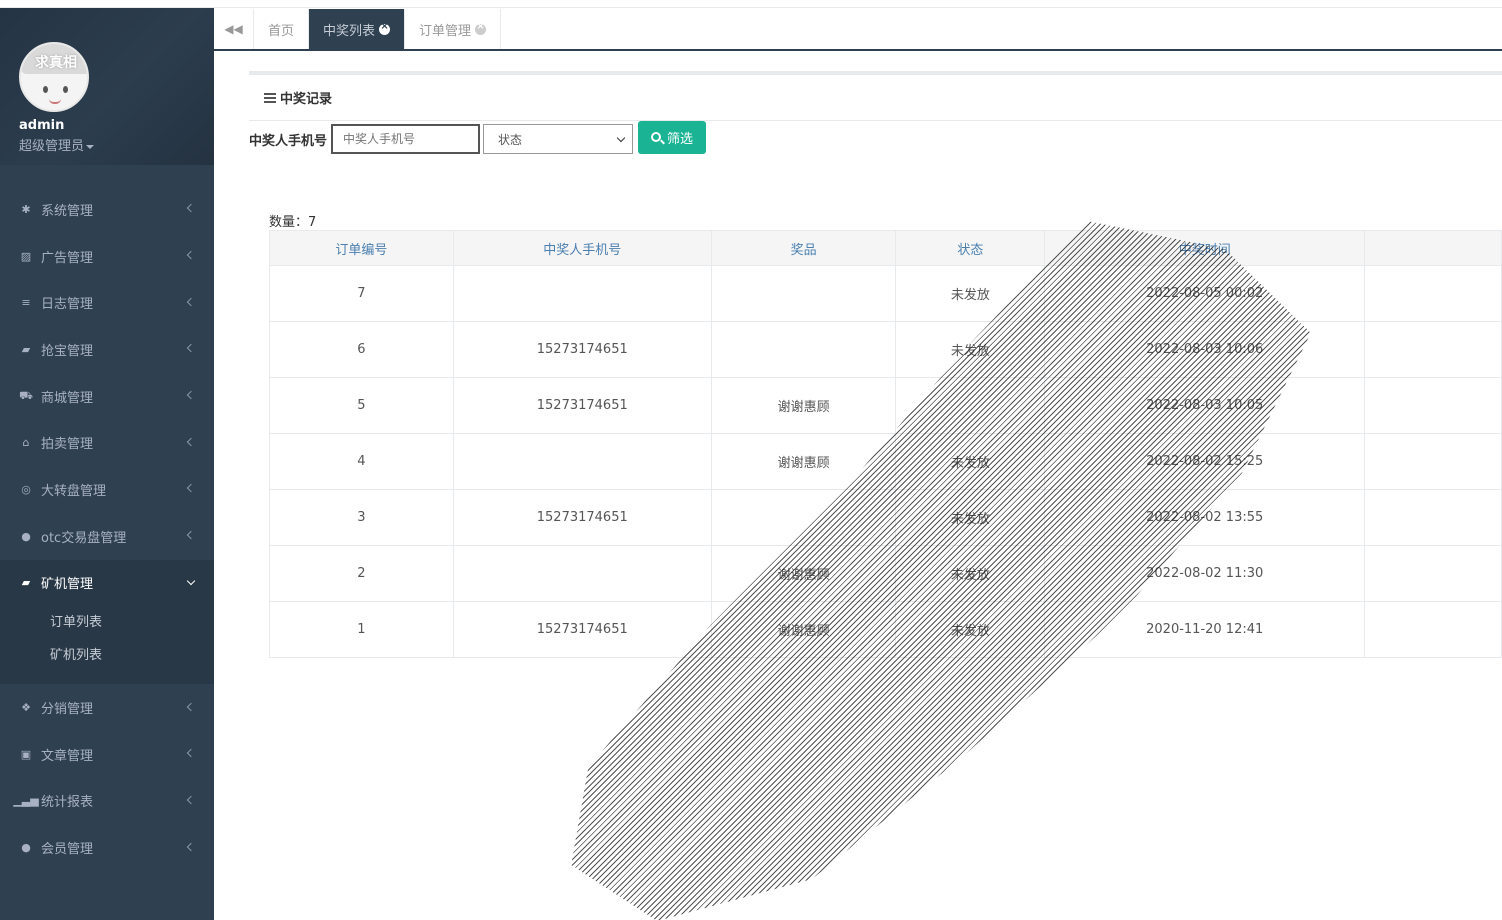  I want to click on table-cell: 3, so click(361, 517).